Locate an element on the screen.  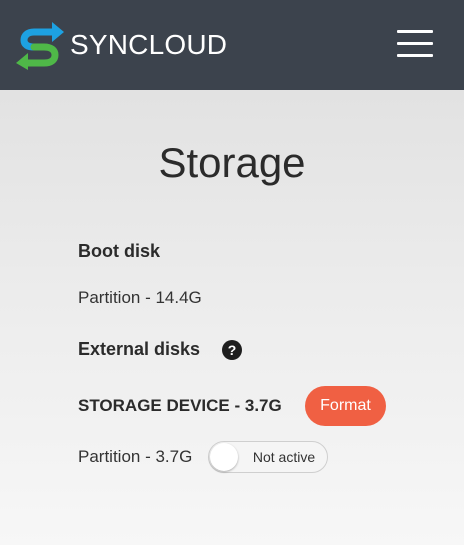
external-disks-title: External disks is located at coordinates (139, 349).